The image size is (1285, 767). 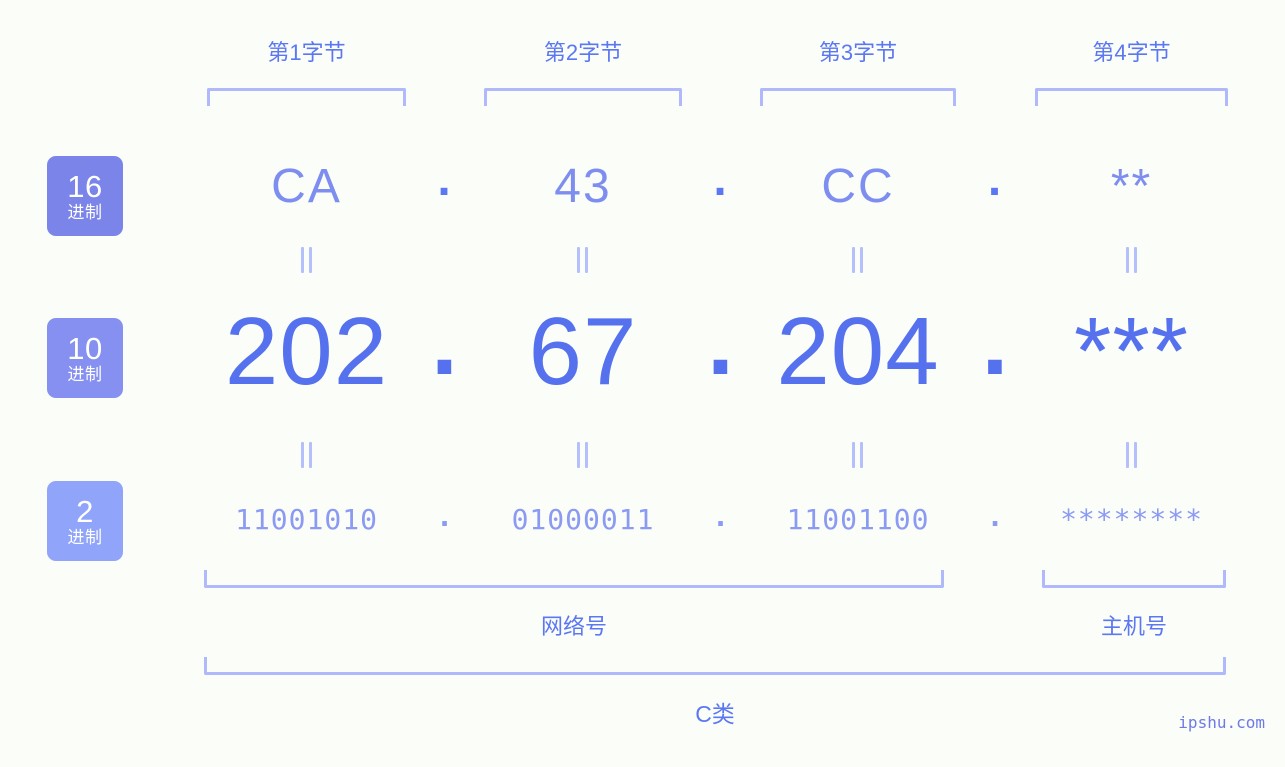 I want to click on hex-octet-2: 43, so click(x=583, y=186).